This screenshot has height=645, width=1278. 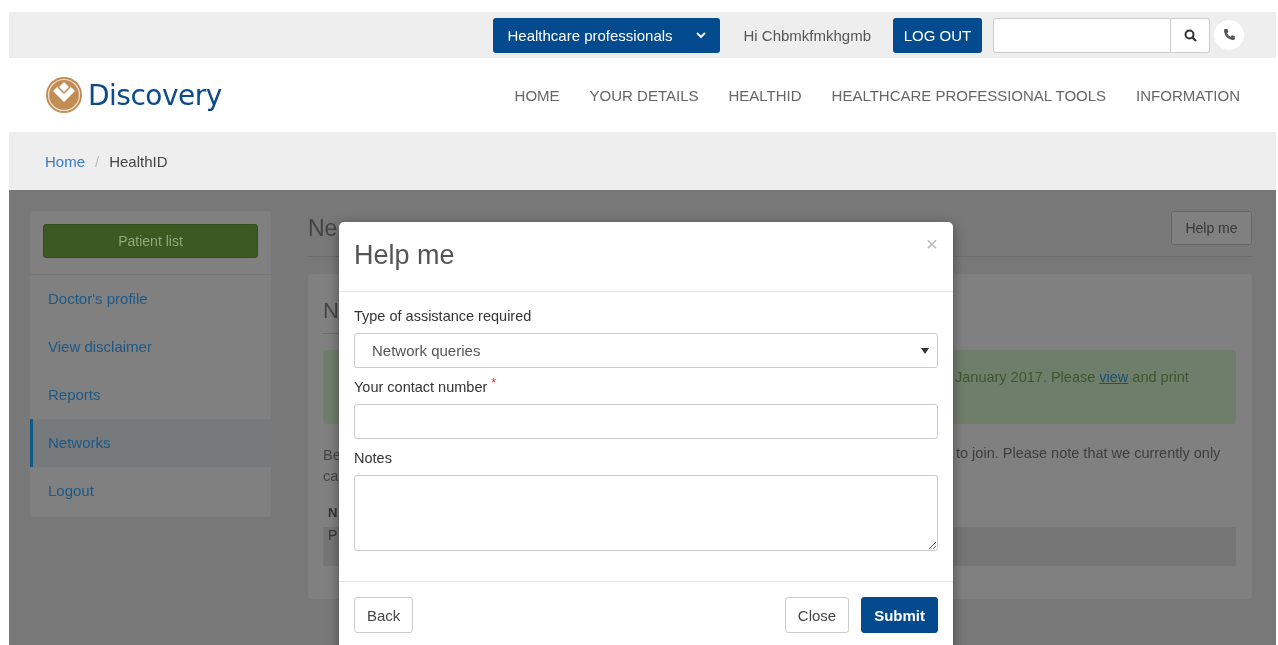 What do you see at coordinates (1211, 228) in the screenshot?
I see `help-button: Help me` at bounding box center [1211, 228].